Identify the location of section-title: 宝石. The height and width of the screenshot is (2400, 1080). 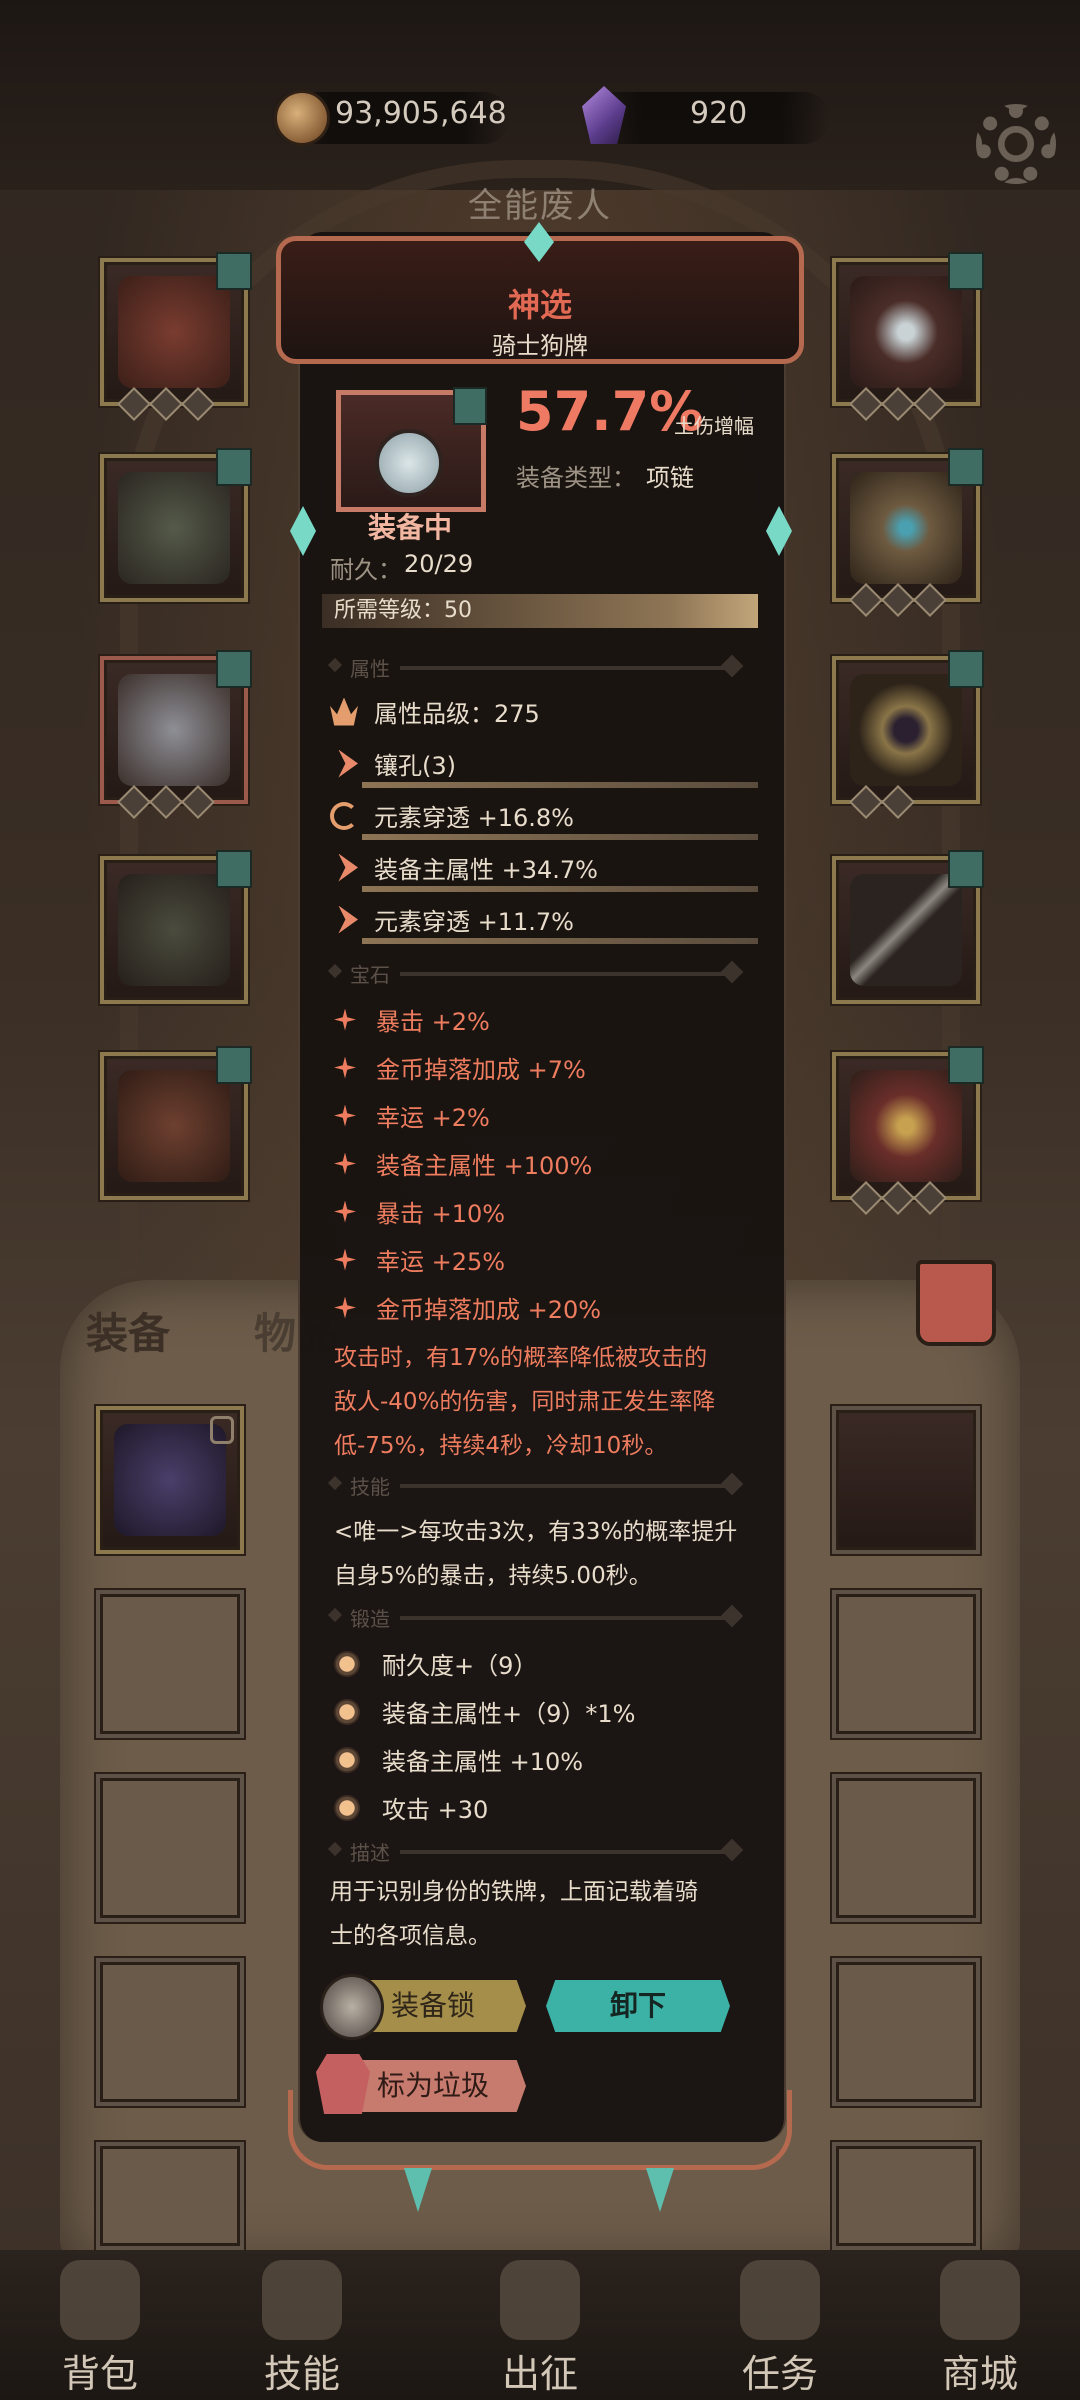
(370, 975).